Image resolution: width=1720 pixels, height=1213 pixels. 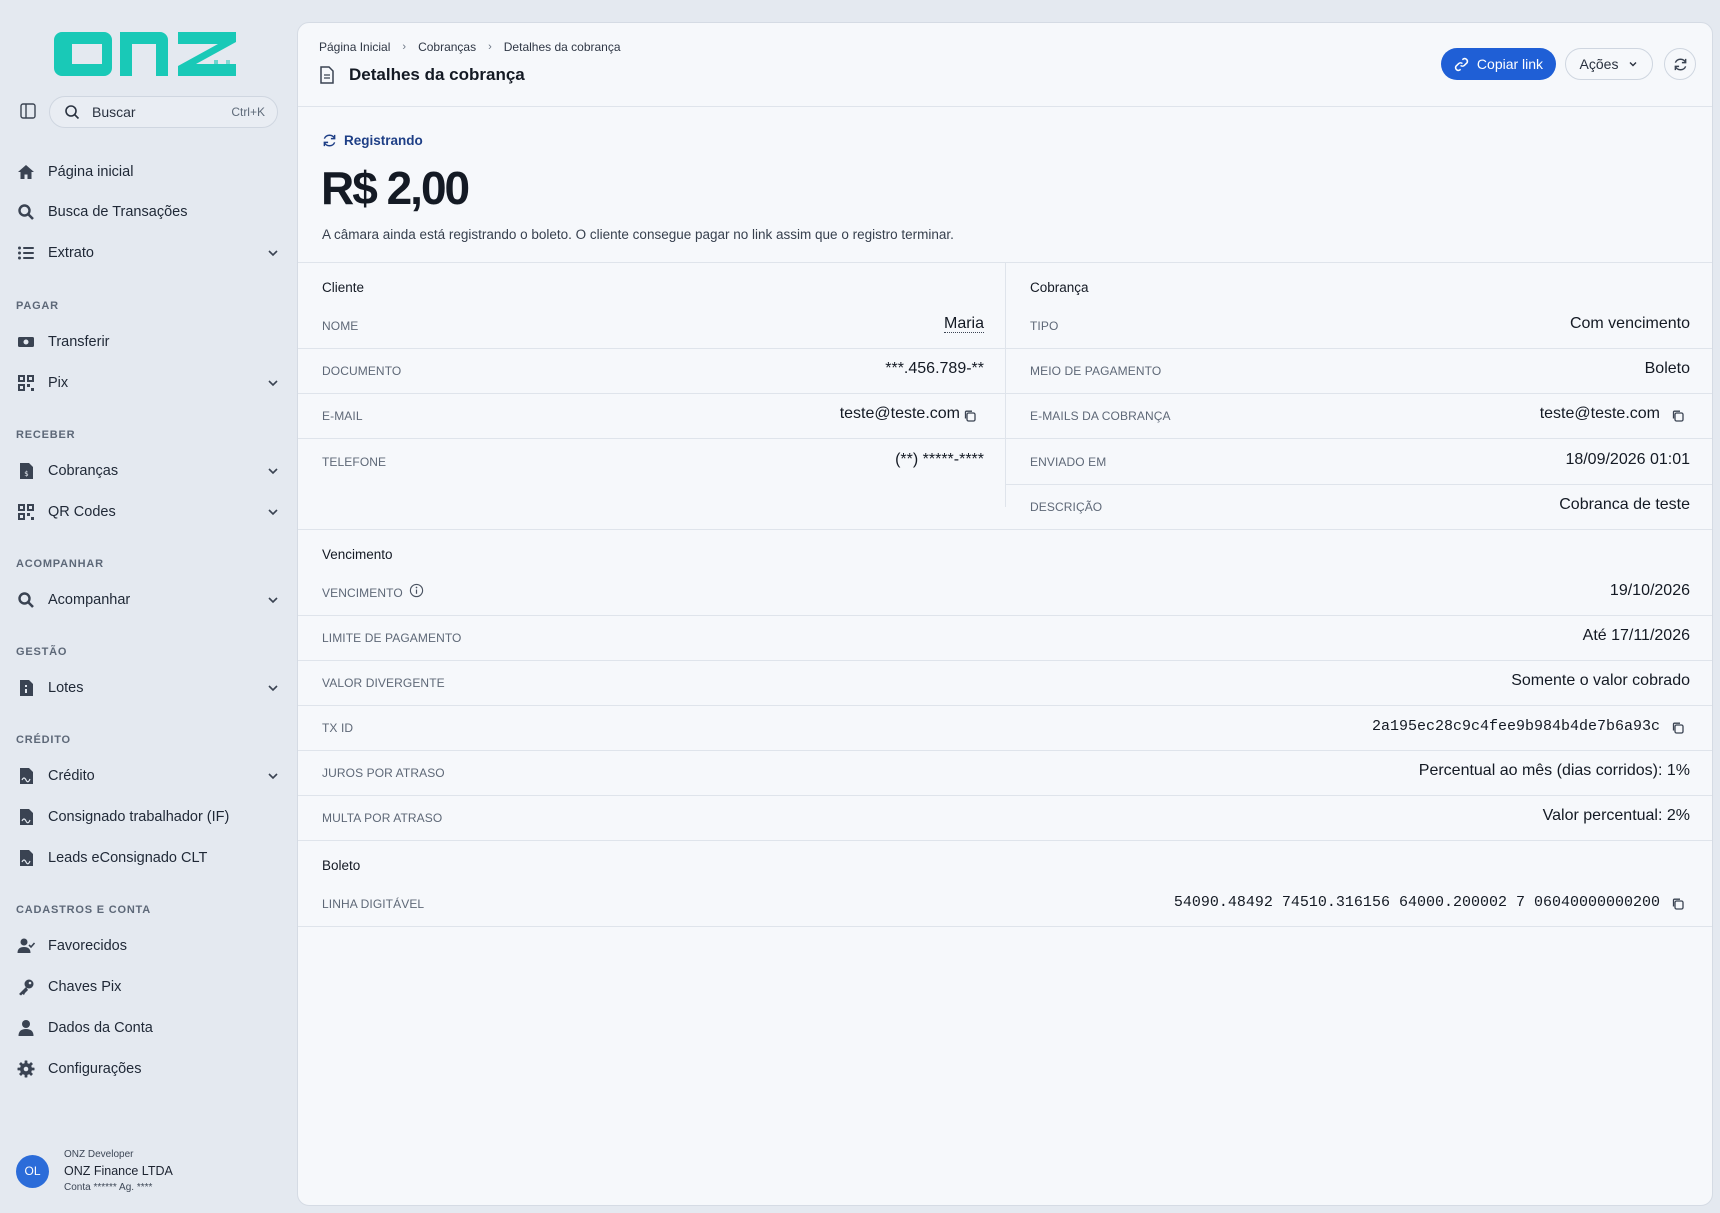 What do you see at coordinates (1624, 504) in the screenshot?
I see `value-descricao: Cobranca de teste` at bounding box center [1624, 504].